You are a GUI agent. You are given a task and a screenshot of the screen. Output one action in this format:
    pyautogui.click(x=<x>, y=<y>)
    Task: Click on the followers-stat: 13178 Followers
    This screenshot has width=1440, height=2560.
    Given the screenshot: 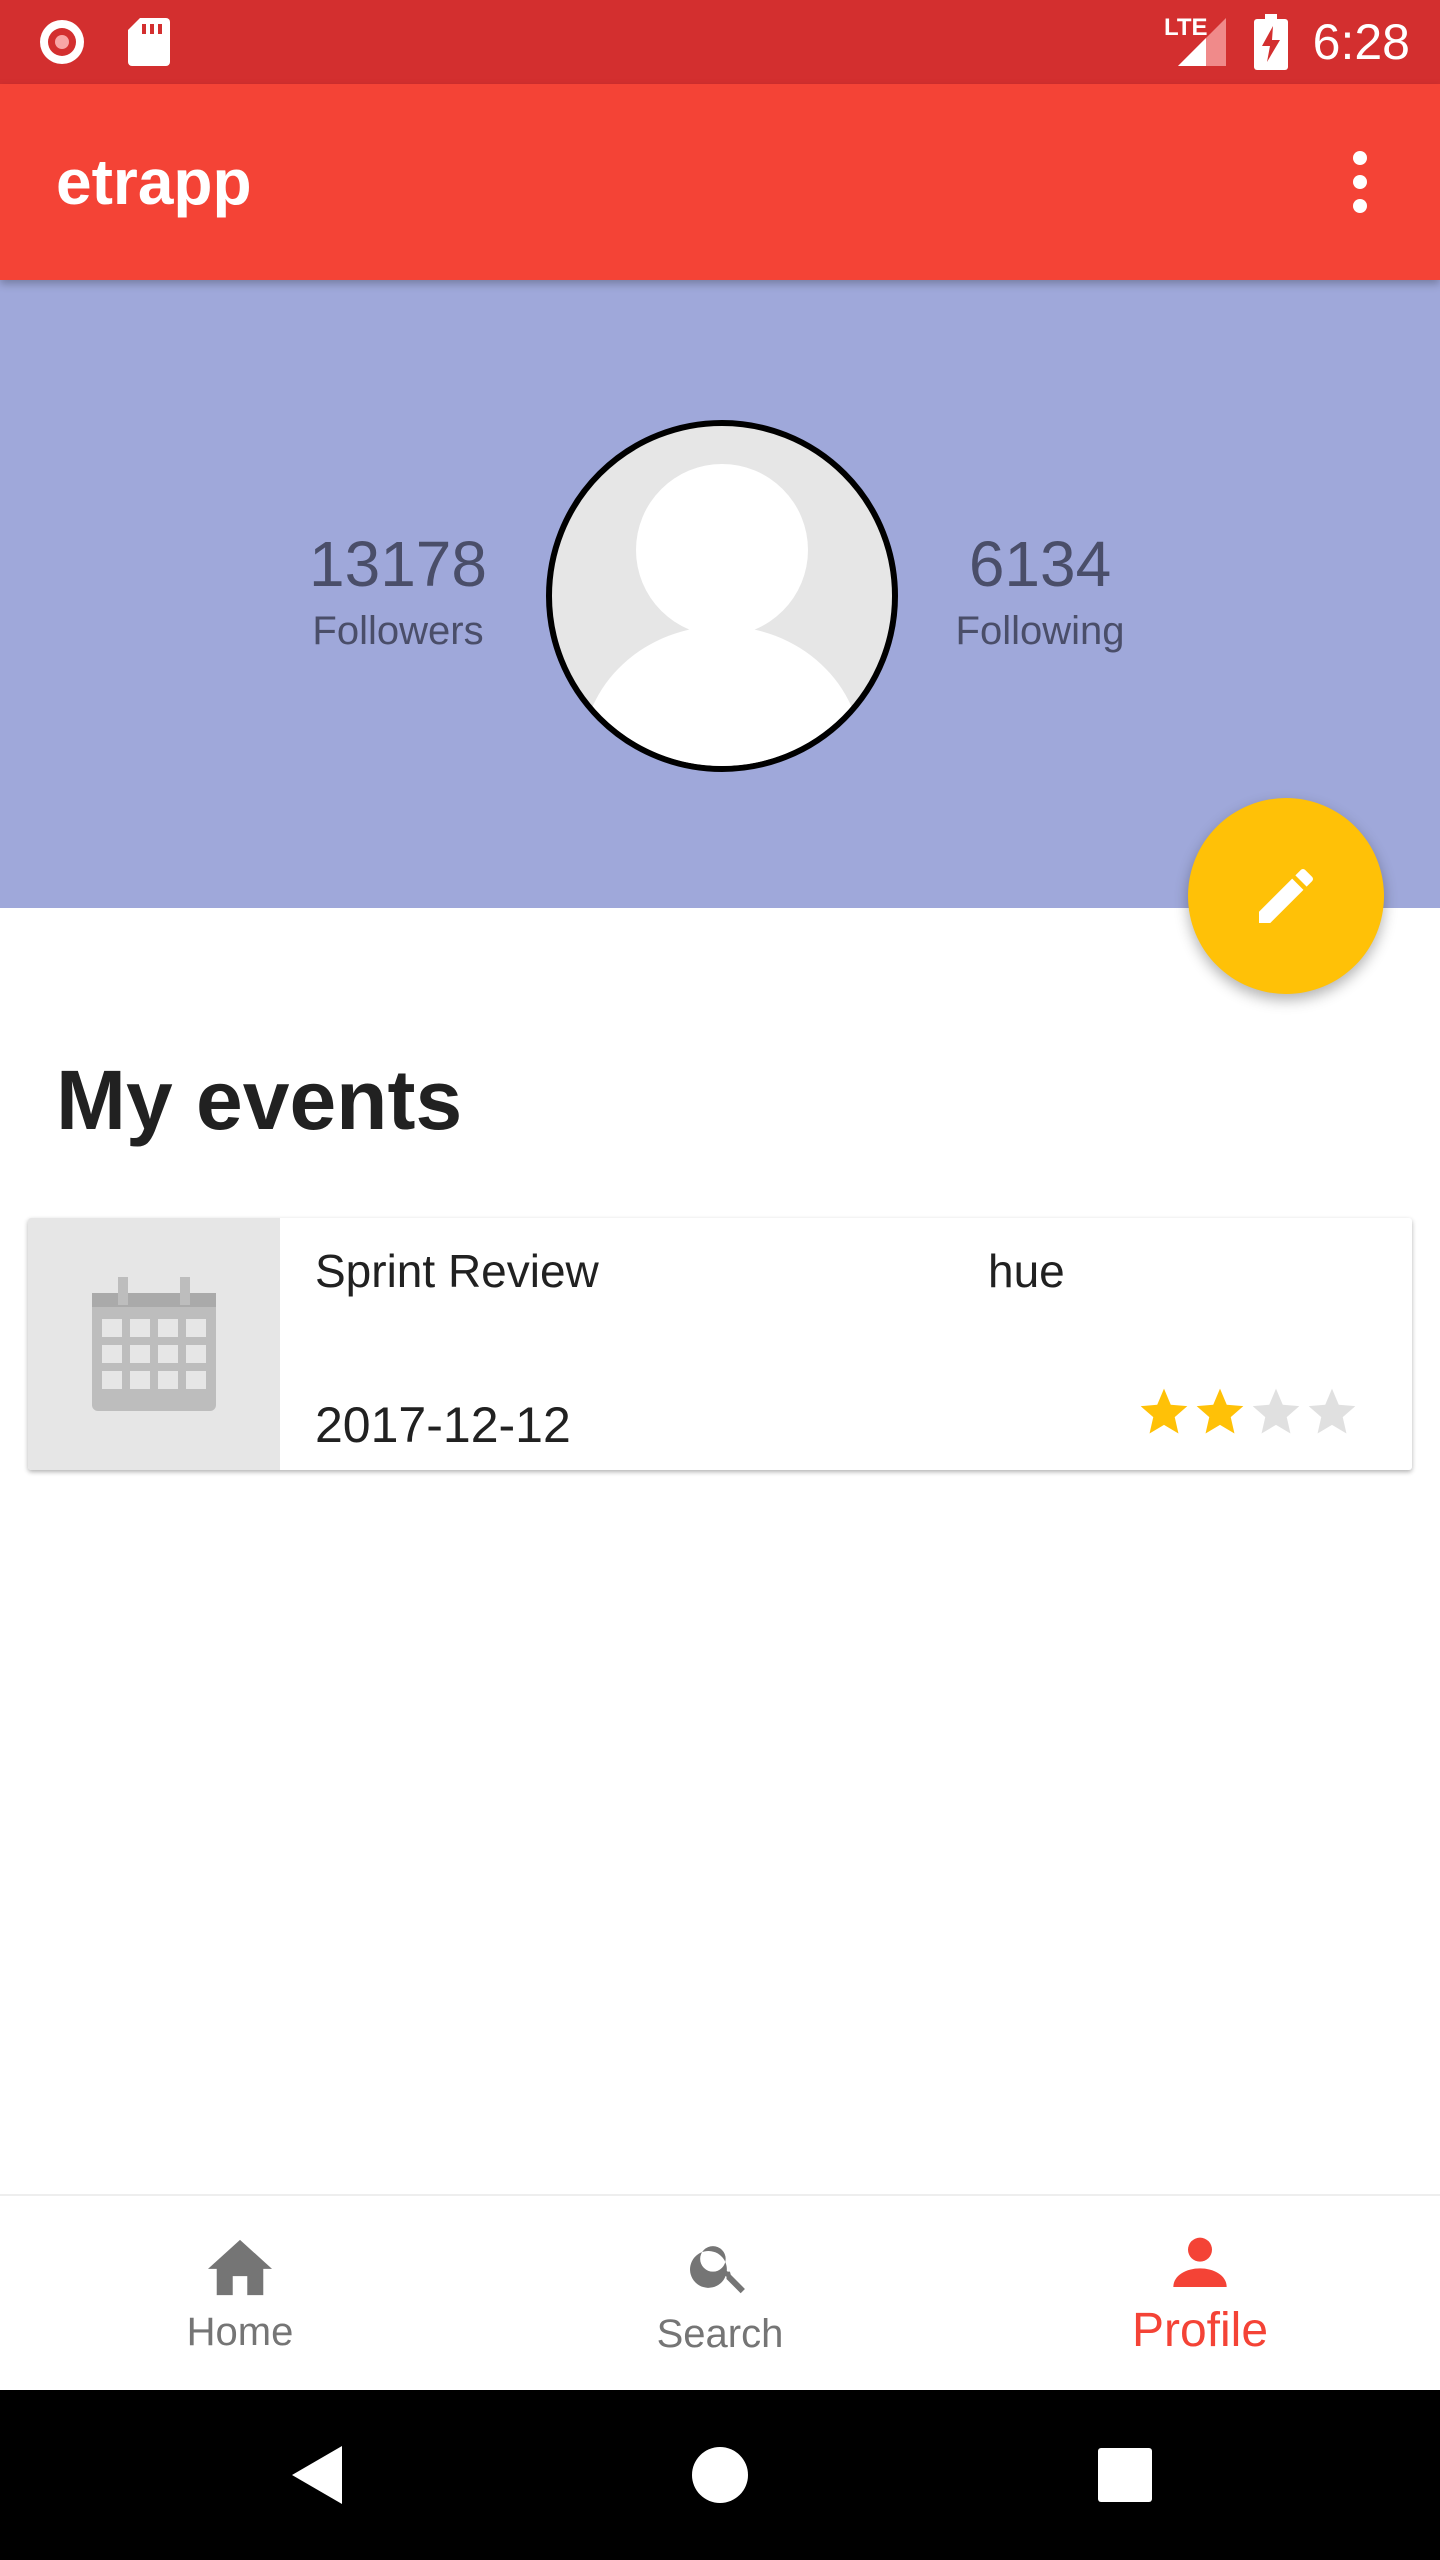 What is the action you would take?
    pyautogui.click(x=398, y=591)
    